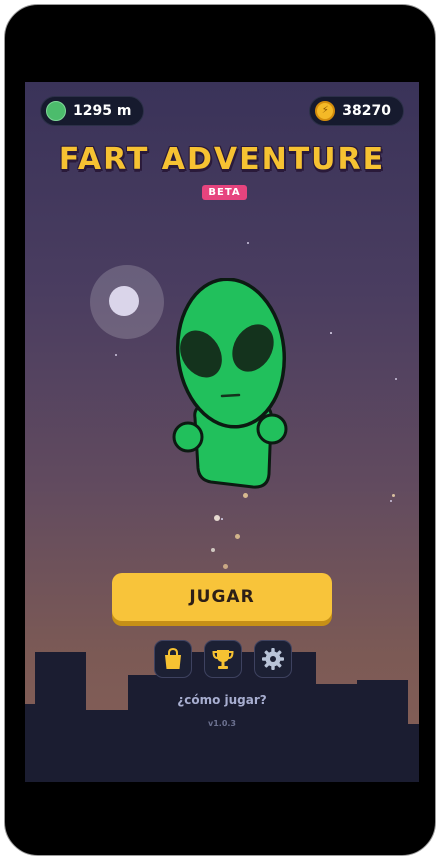 This screenshot has width=440, height=859. I want to click on leaderboard-button, so click(223, 659).